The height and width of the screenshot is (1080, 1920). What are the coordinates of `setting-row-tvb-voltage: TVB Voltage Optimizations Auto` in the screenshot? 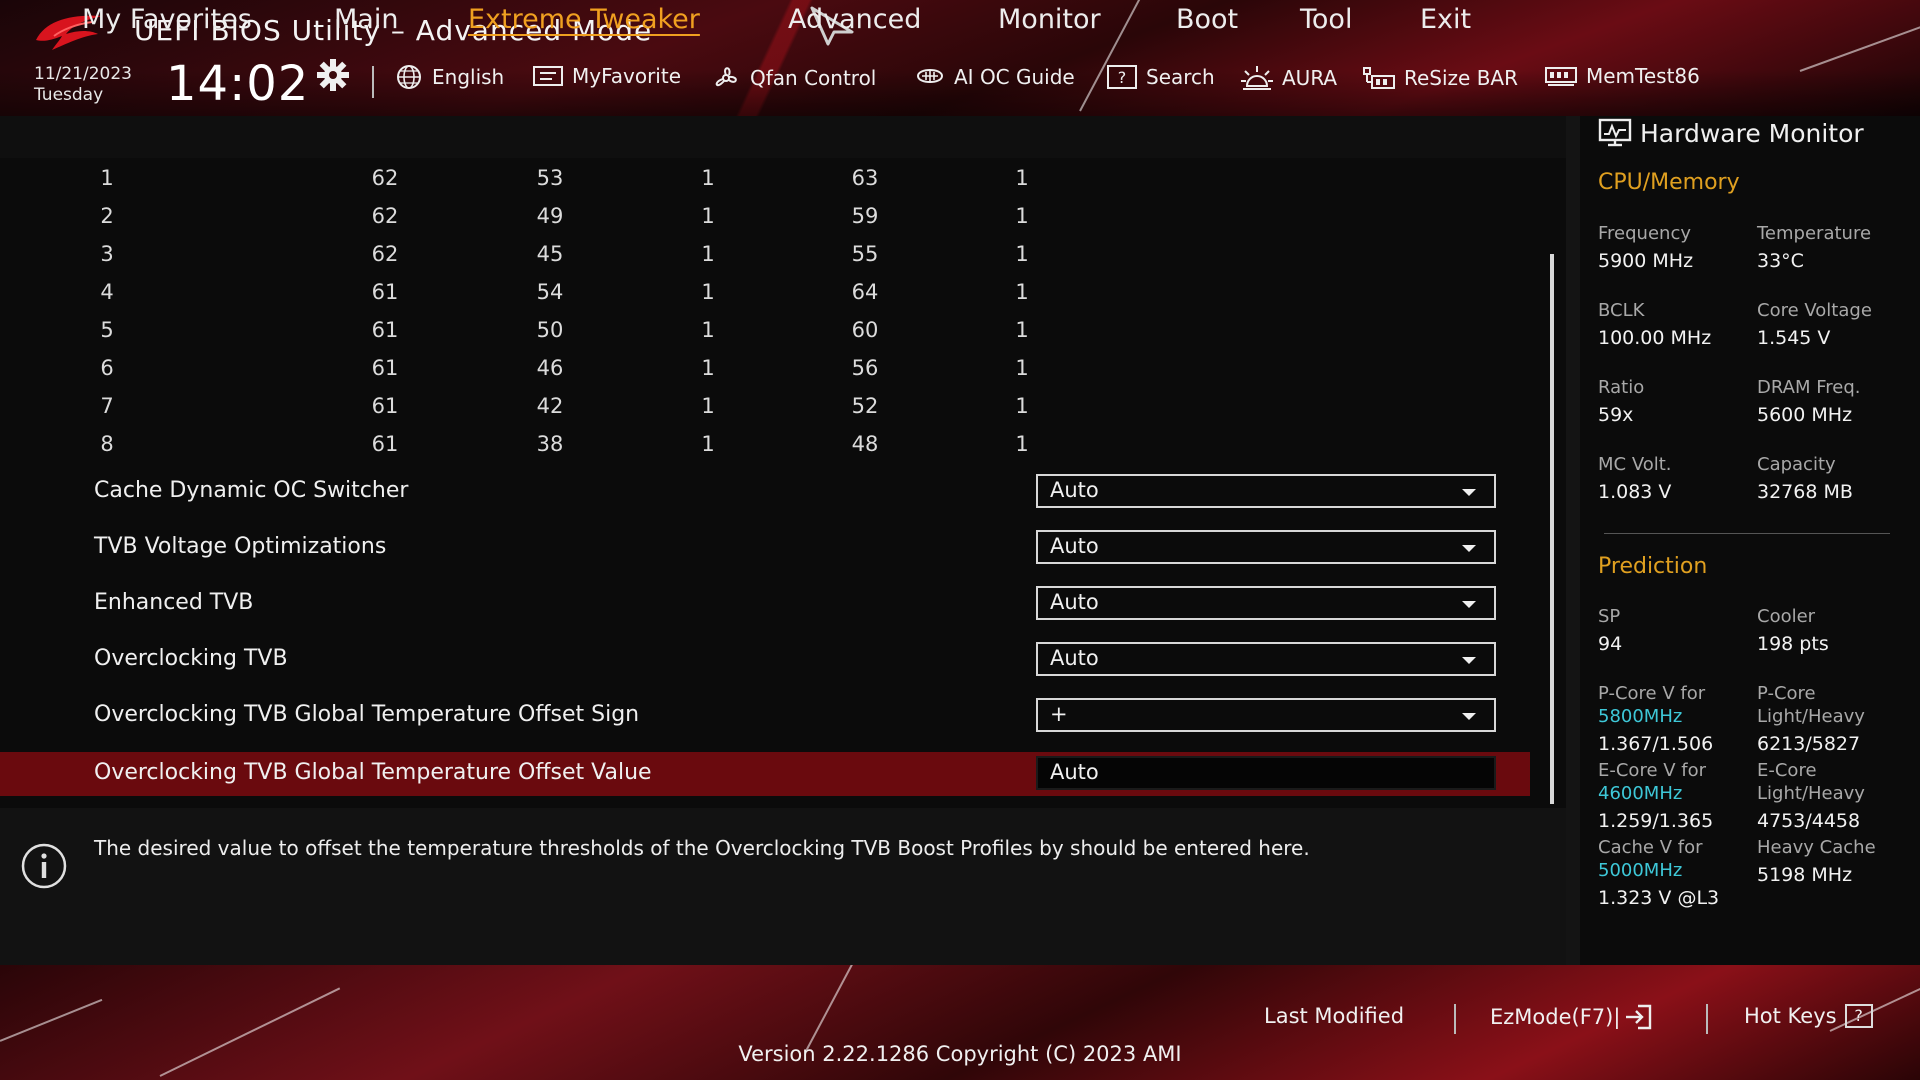 It's located at (765, 548).